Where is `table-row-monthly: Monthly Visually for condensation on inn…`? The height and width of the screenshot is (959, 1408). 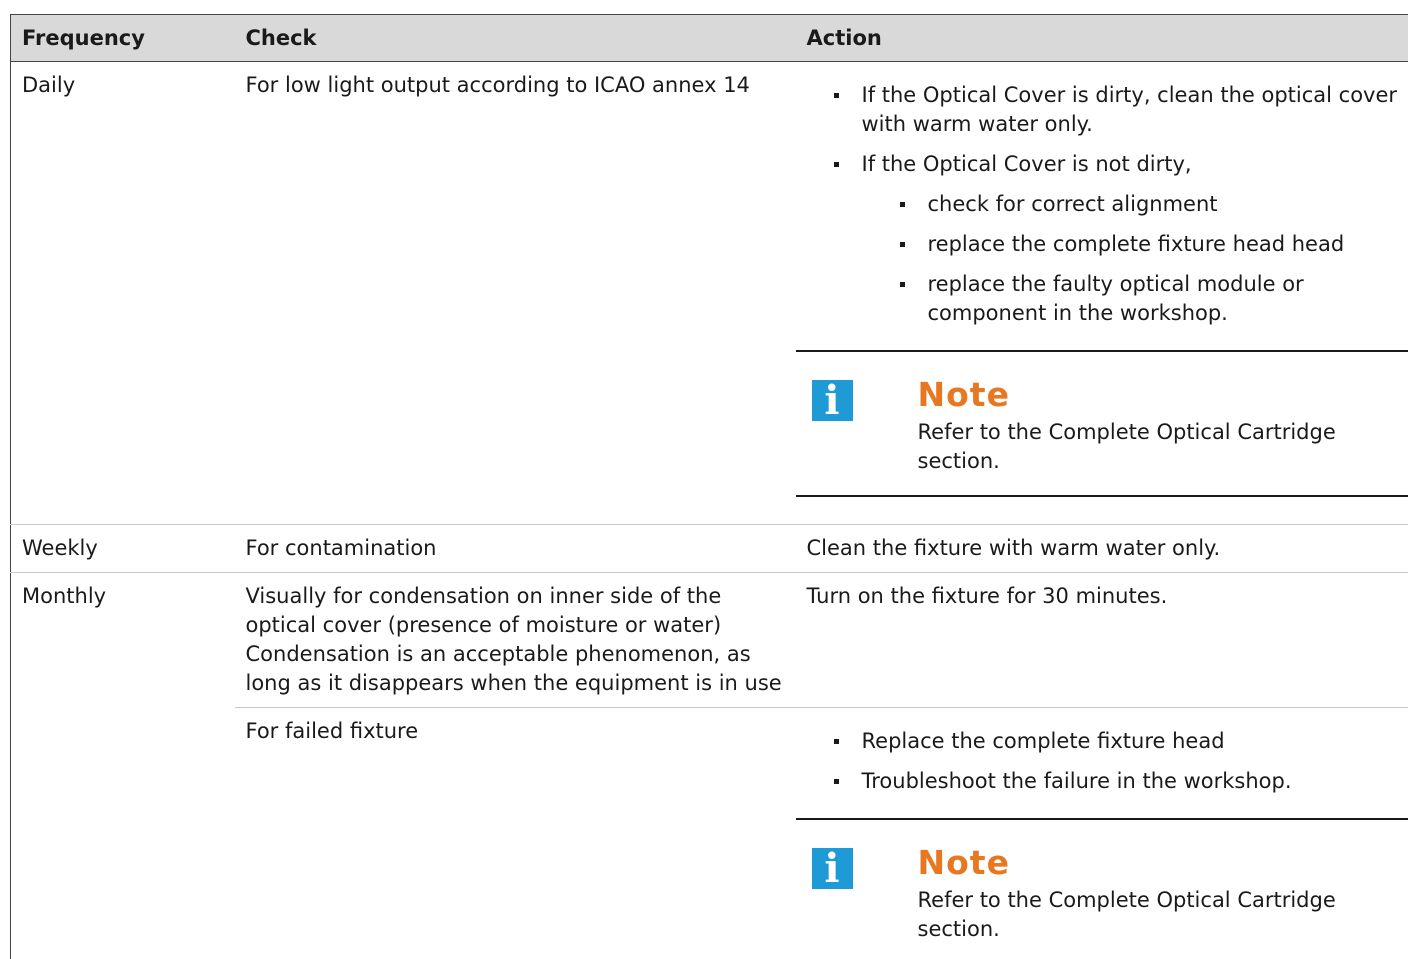 table-row-monthly: Monthly Visually for condensation on inn… is located at coordinates (709, 640).